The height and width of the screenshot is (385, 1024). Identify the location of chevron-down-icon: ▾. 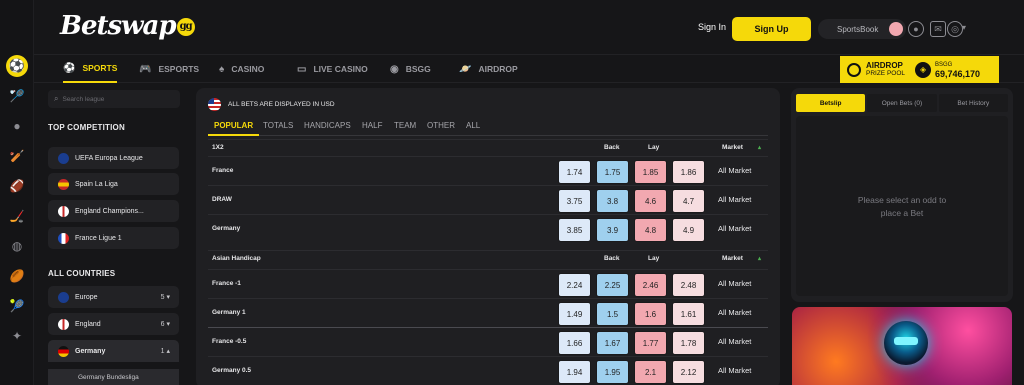
(964, 27).